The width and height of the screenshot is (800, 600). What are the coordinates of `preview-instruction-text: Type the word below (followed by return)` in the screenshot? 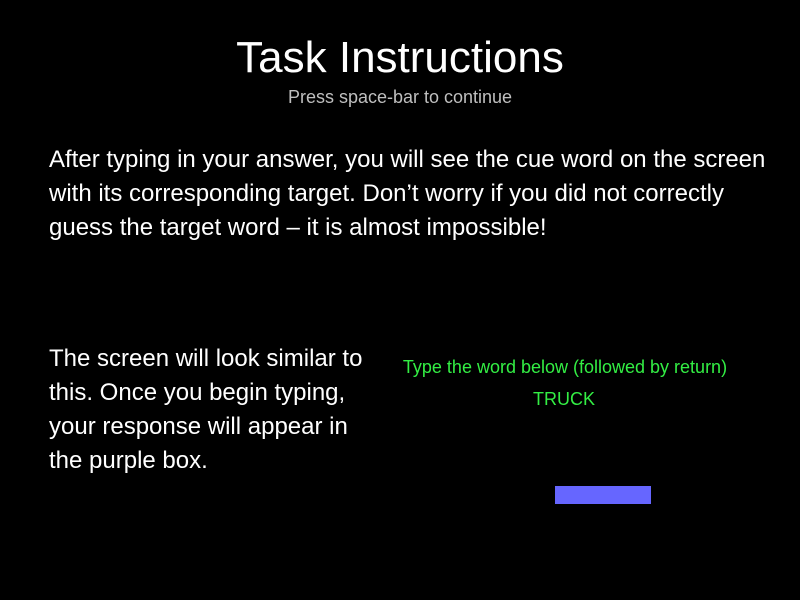 It's located at (565, 367).